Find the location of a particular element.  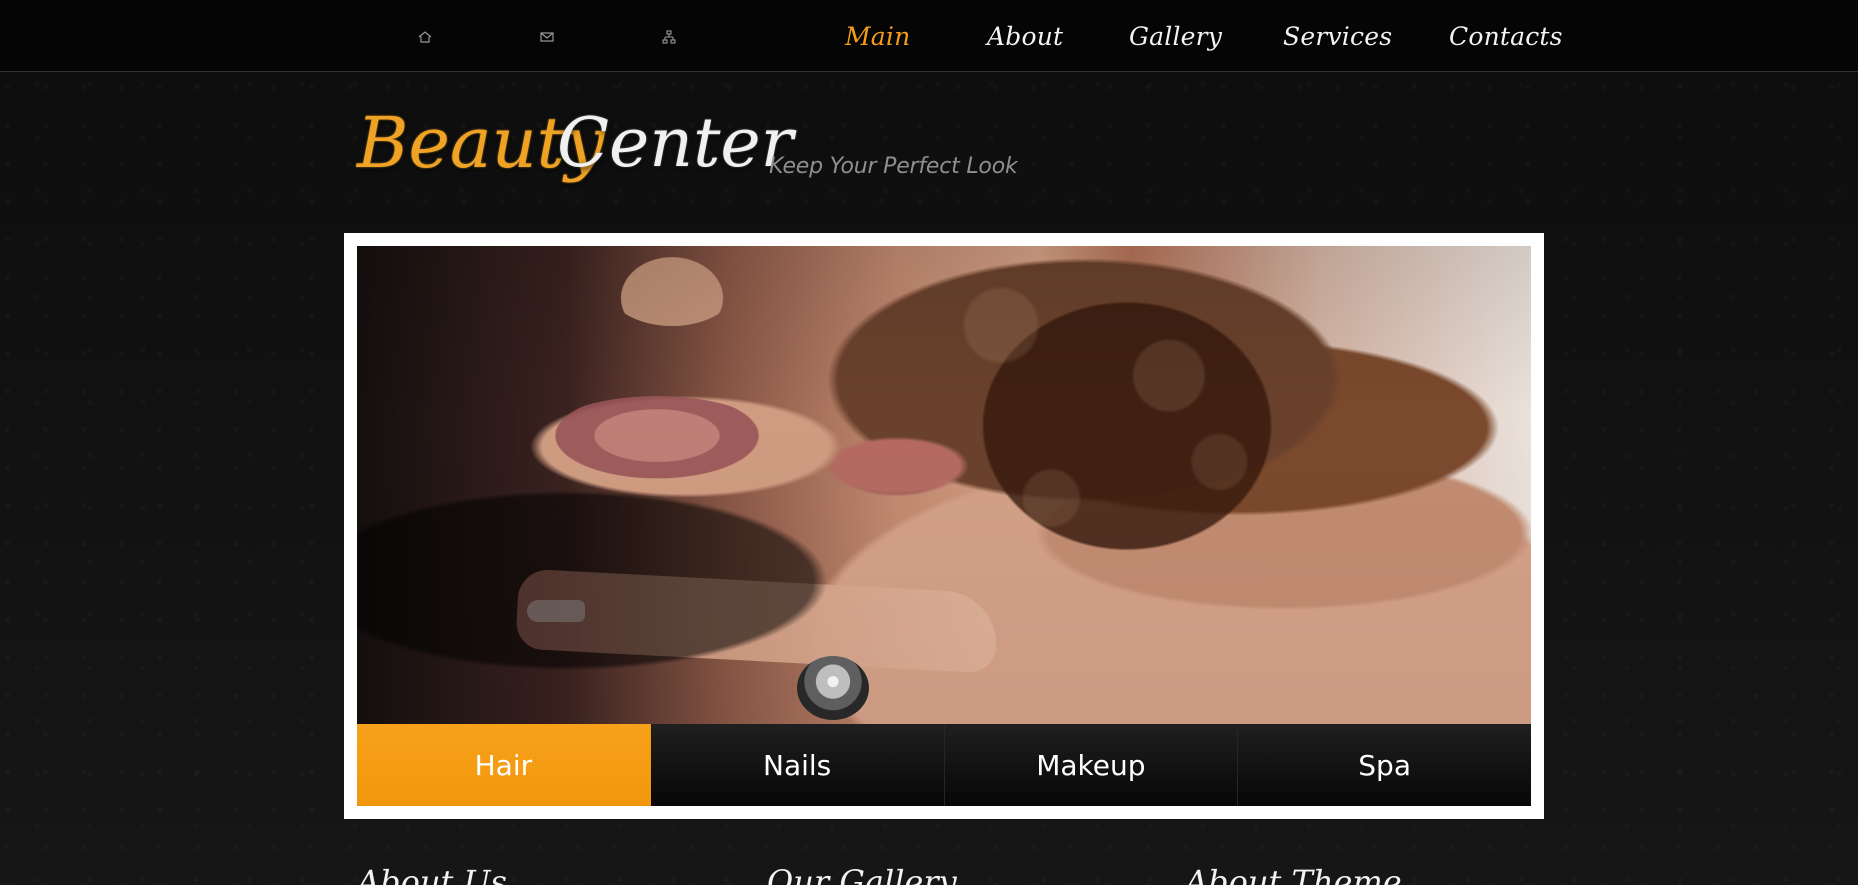

tab-makeup: Makeup is located at coordinates (1091, 765).